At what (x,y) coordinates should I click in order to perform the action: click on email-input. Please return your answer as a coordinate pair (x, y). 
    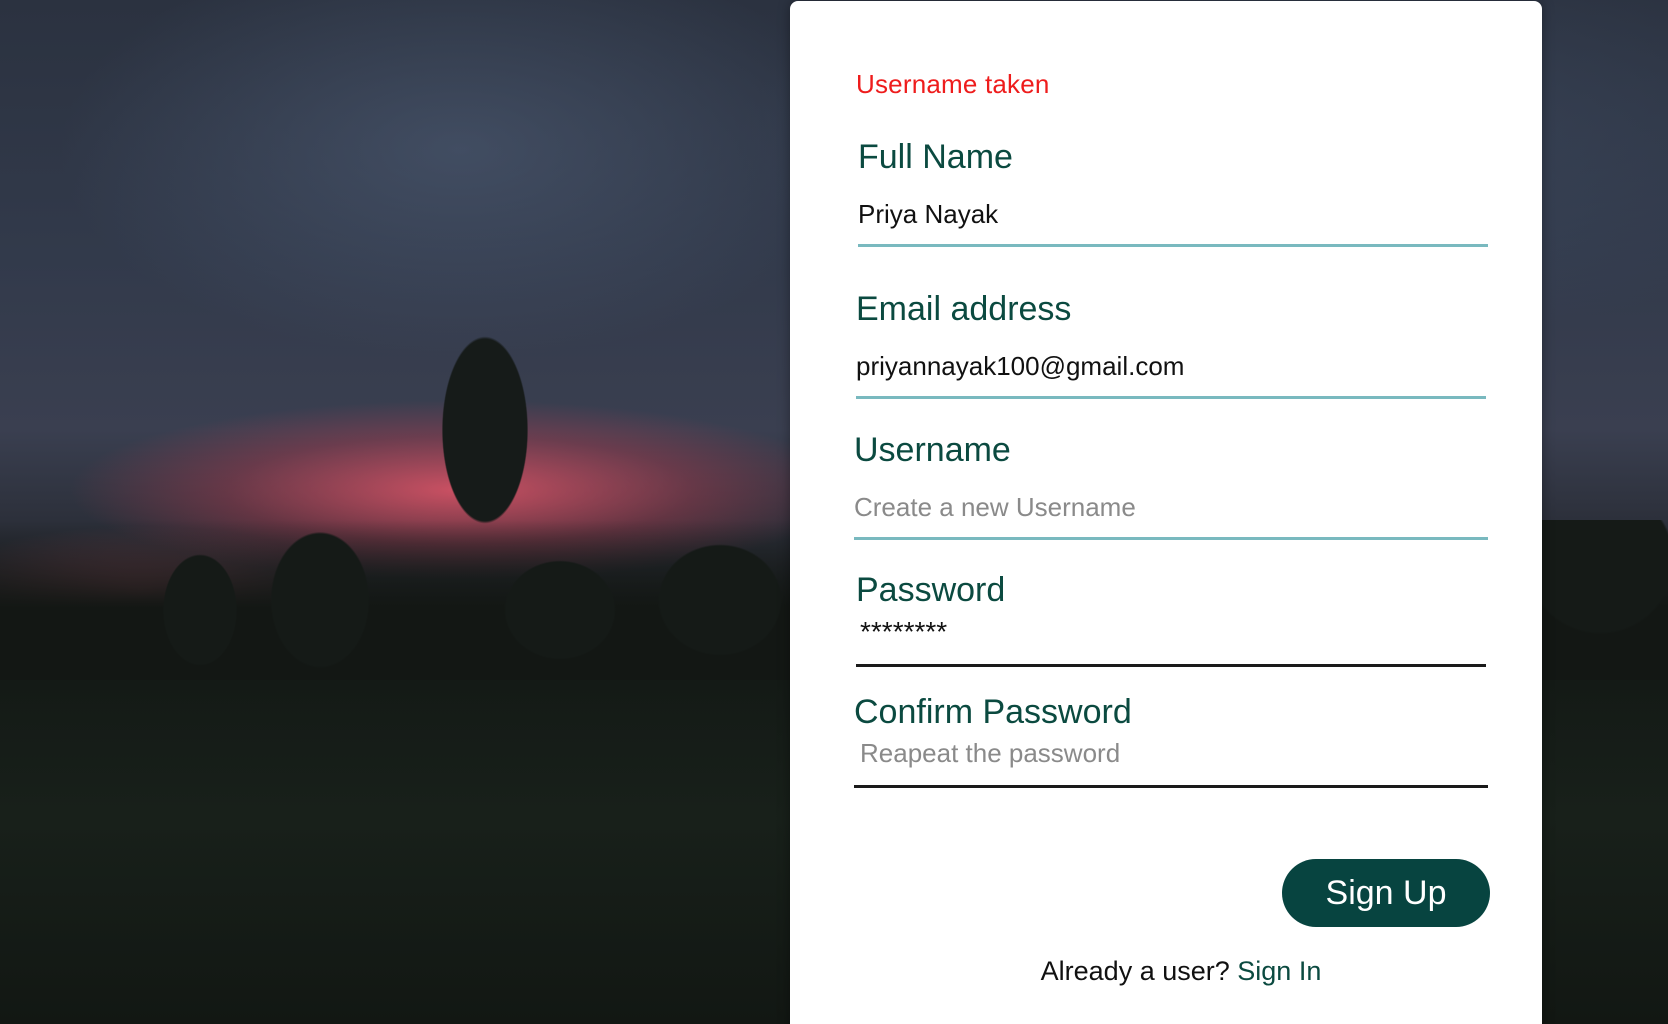
    Looking at the image, I should click on (1171, 375).